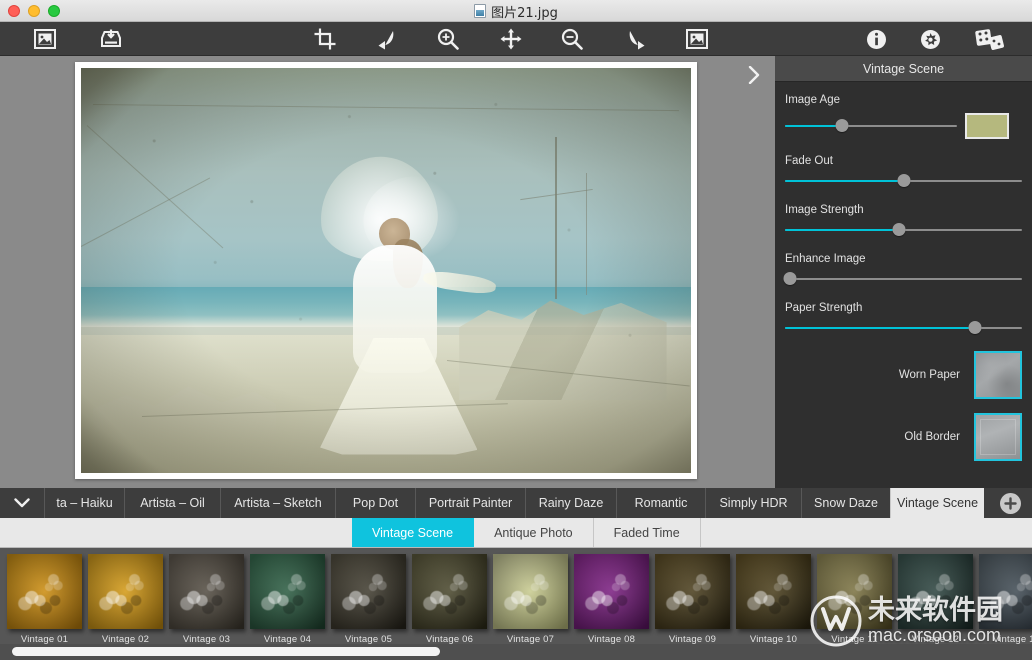 The height and width of the screenshot is (660, 1032). I want to click on preset-item: Vintage 09, so click(692, 596).